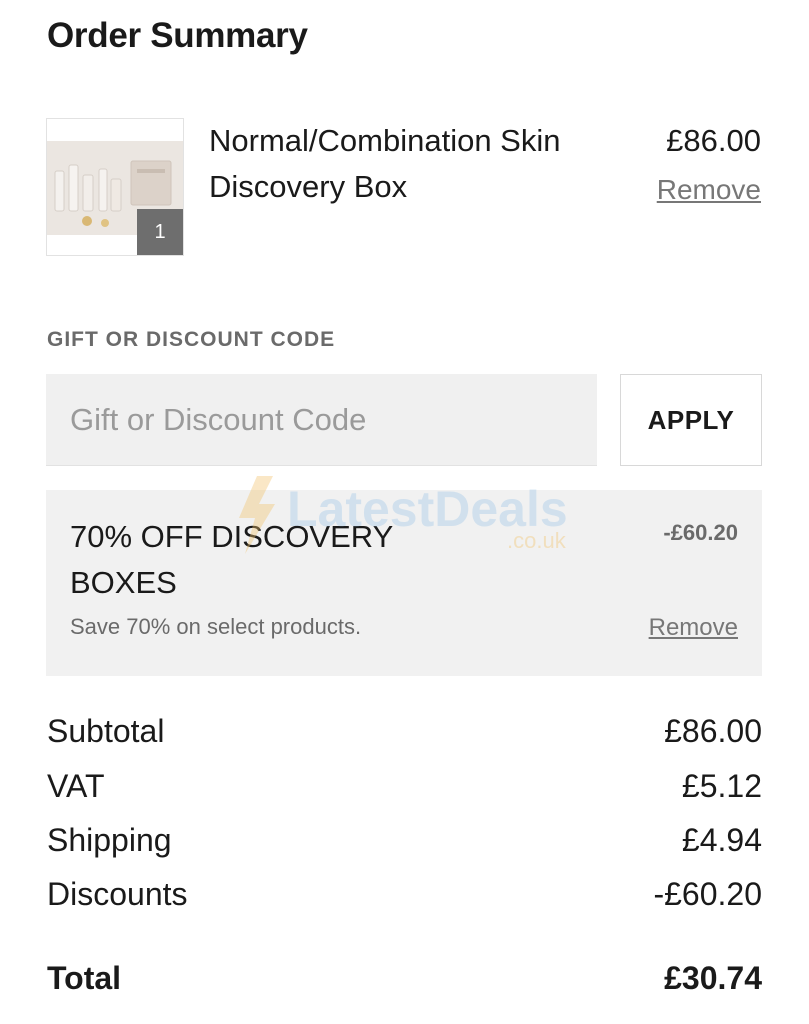 Image resolution: width=809 pixels, height=1024 pixels. What do you see at coordinates (707, 893) in the screenshot?
I see `discounts-value: -£60.20` at bounding box center [707, 893].